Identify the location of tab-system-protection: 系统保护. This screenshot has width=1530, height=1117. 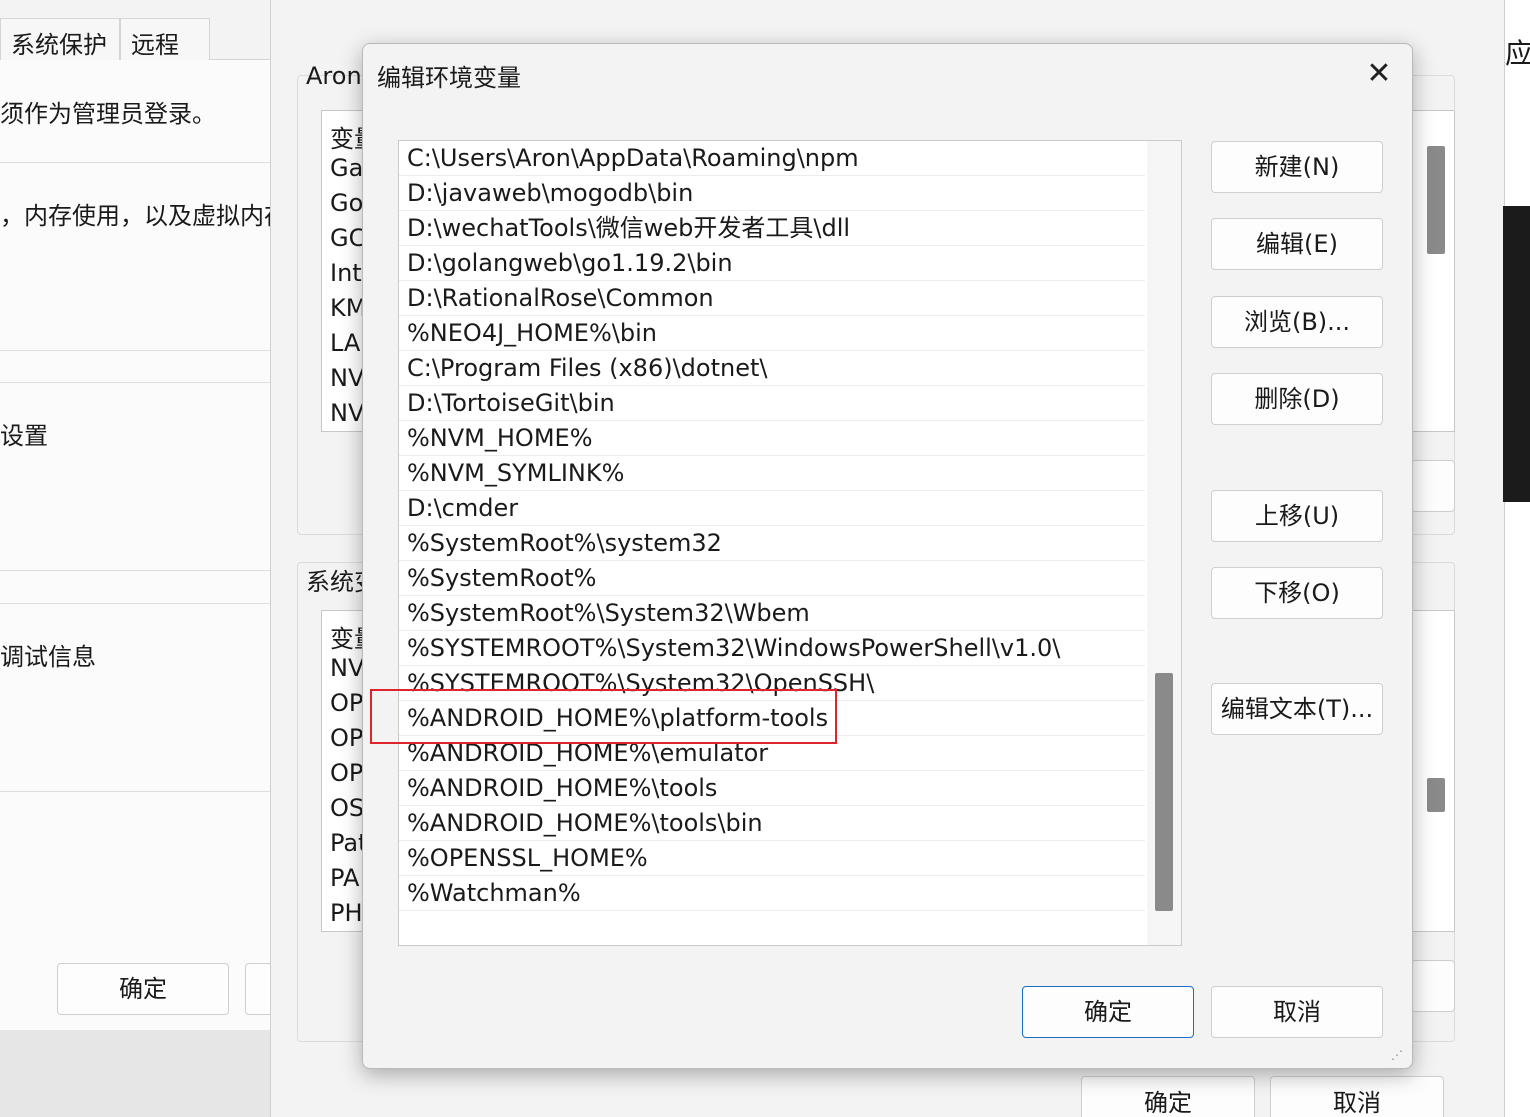
(60, 39).